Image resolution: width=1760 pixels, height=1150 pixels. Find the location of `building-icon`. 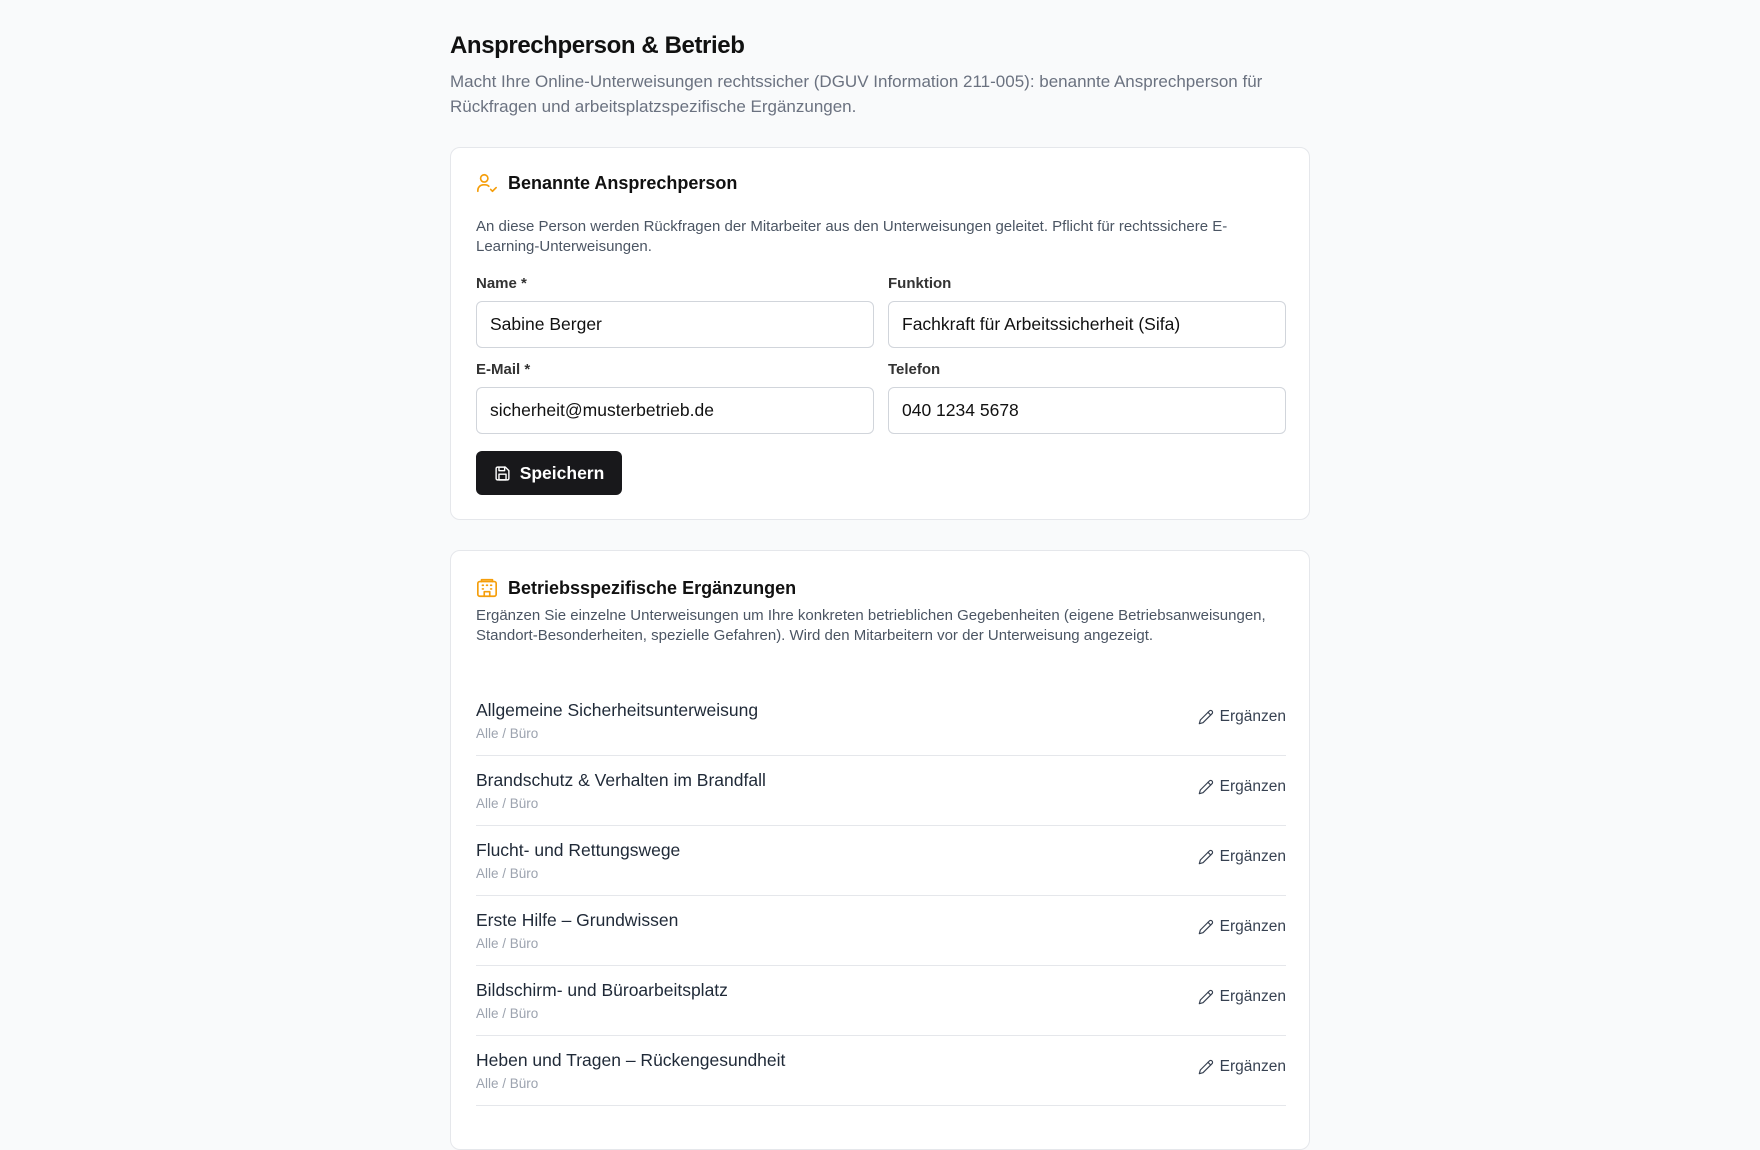

building-icon is located at coordinates (487, 588).